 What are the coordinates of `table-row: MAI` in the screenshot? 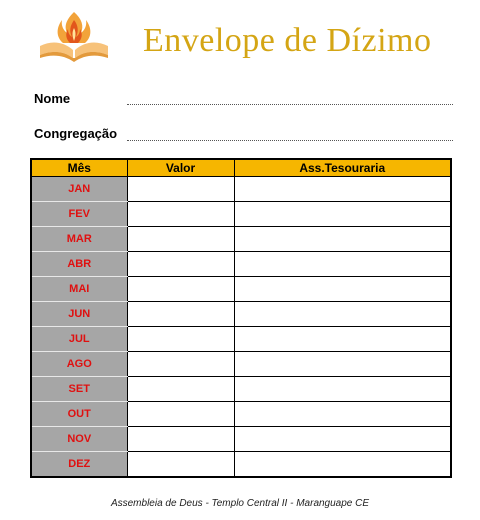 It's located at (241, 289).